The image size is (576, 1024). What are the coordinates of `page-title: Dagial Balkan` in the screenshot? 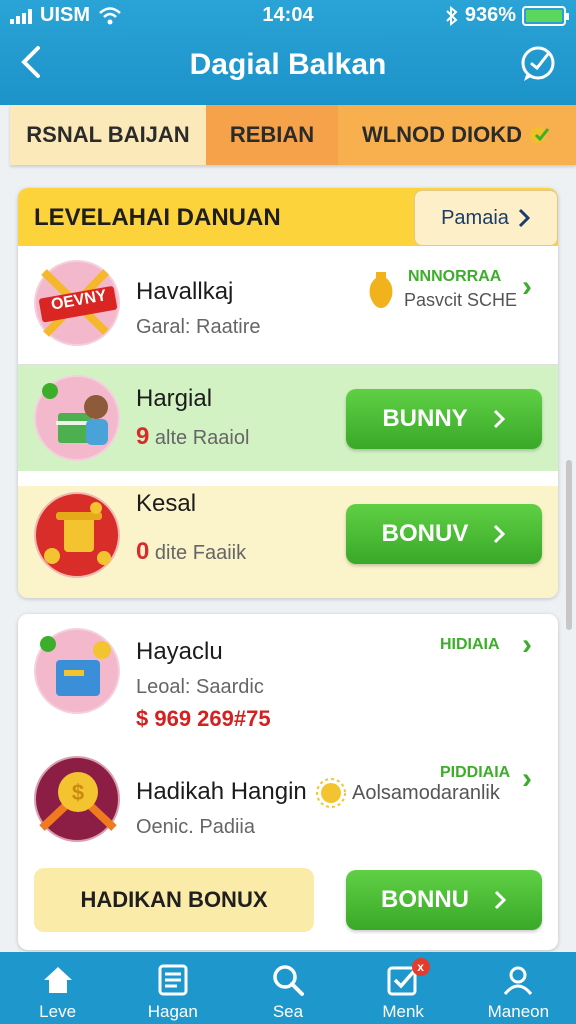 It's located at (288, 64).